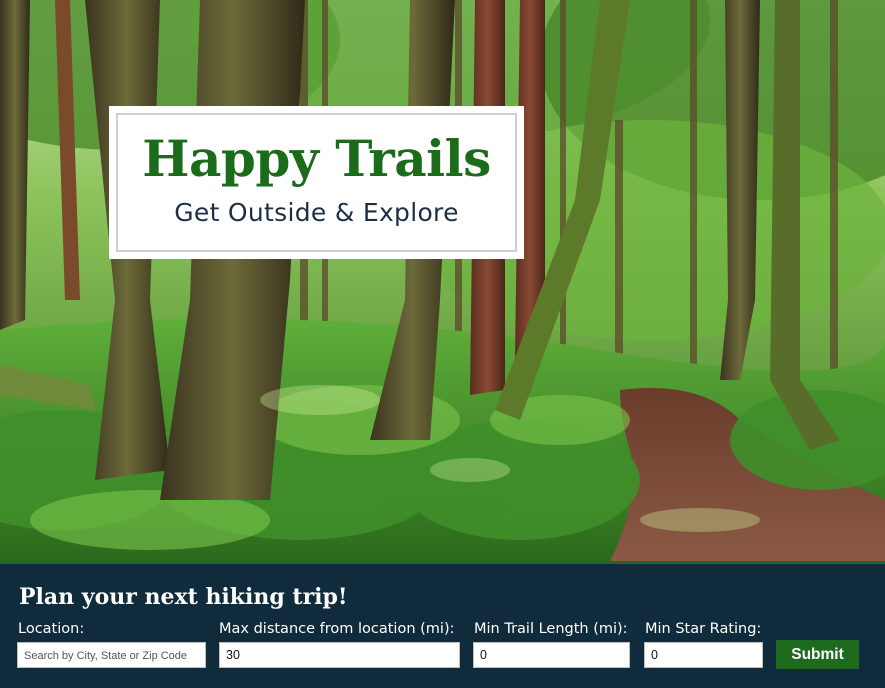  I want to click on max-distance-input, so click(339, 655).